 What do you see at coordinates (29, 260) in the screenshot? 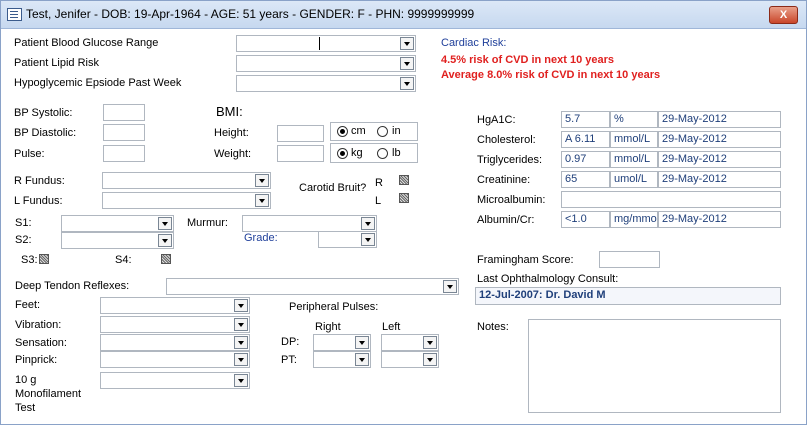
I see `s3-label: S3:` at bounding box center [29, 260].